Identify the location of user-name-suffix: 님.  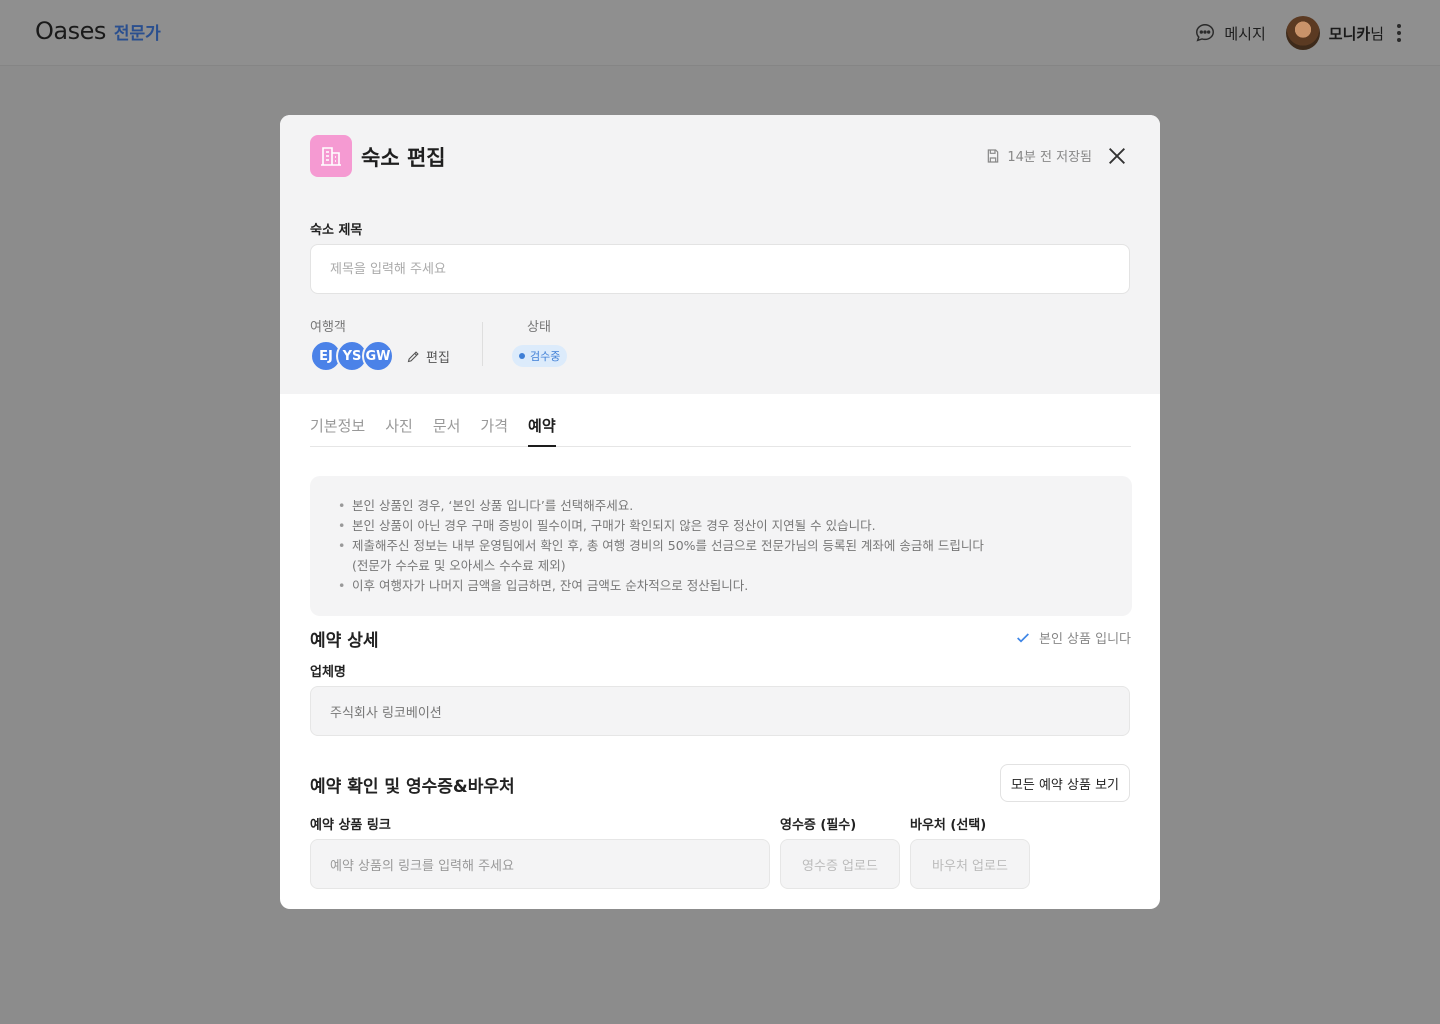
(1377, 33).